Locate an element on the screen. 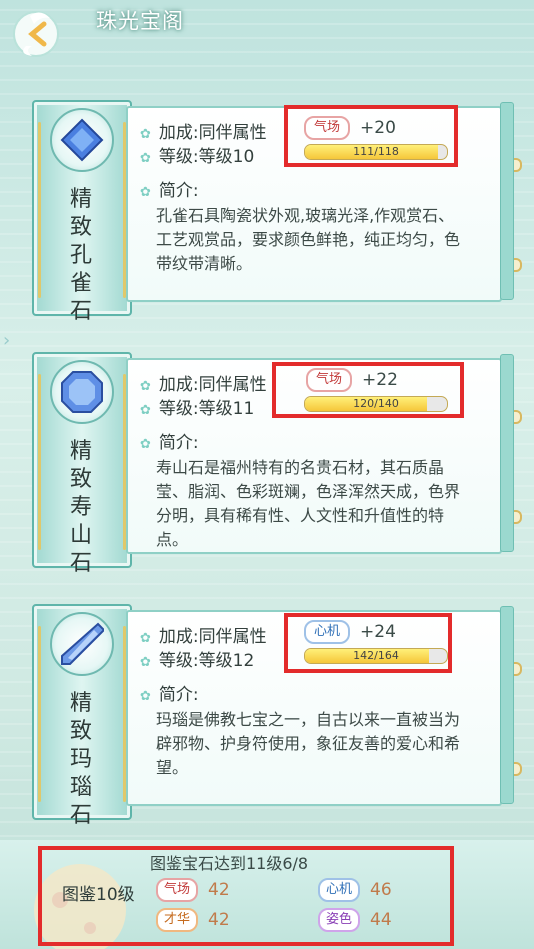 The height and width of the screenshot is (949, 534). gem-scroll: 精致玛瑙石 is located at coordinates (82, 716).